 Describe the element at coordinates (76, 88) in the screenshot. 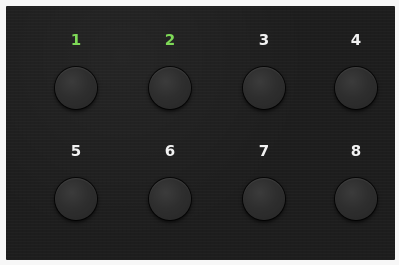

I see `pad-1-button` at that location.